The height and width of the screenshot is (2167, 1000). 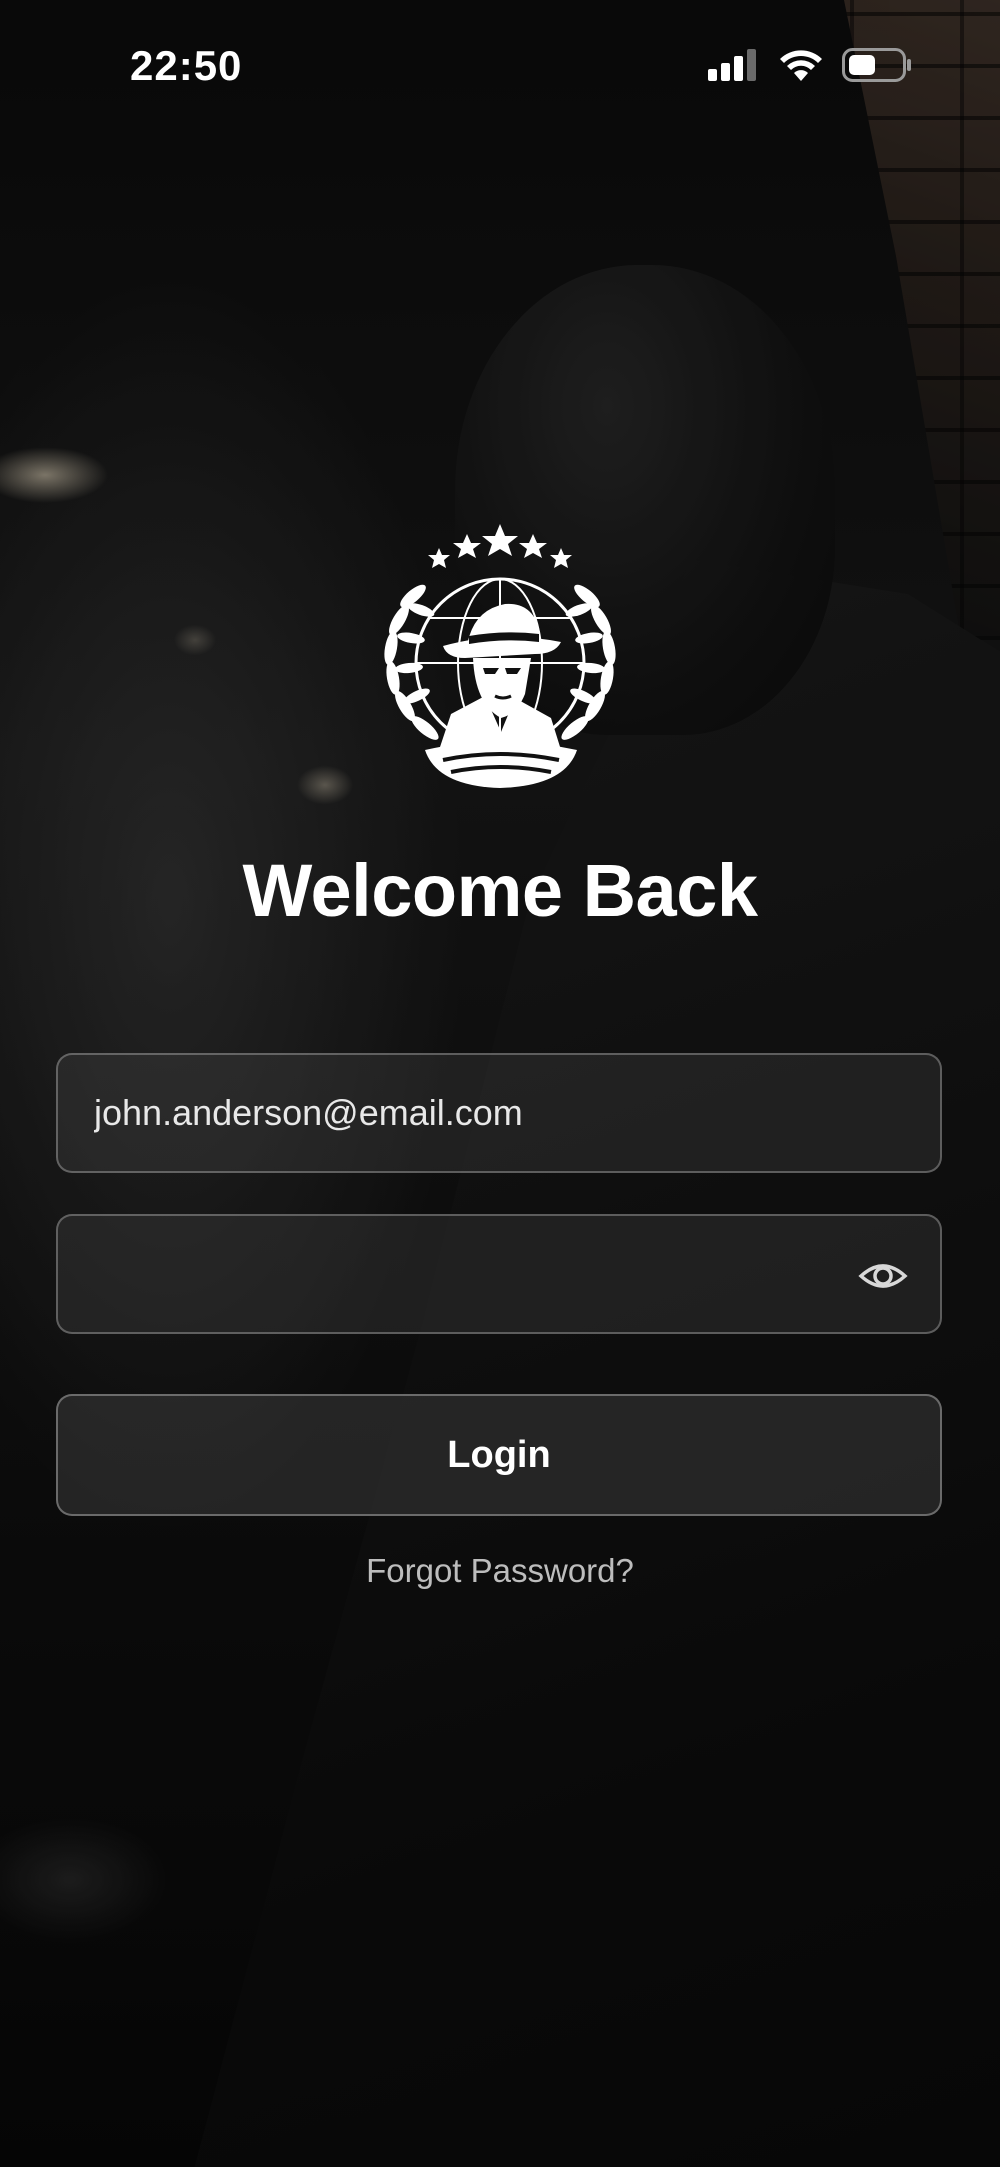 I want to click on status-icons, so click(x=810, y=65).